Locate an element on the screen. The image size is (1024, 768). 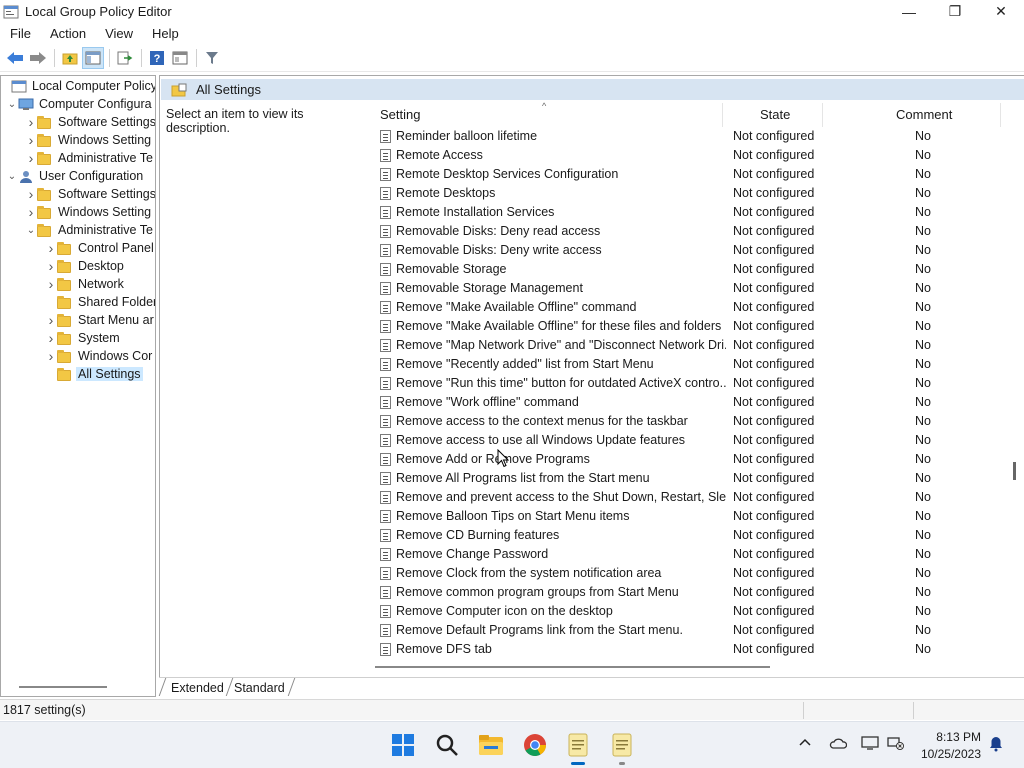
search-button is located at coordinates (447, 745).